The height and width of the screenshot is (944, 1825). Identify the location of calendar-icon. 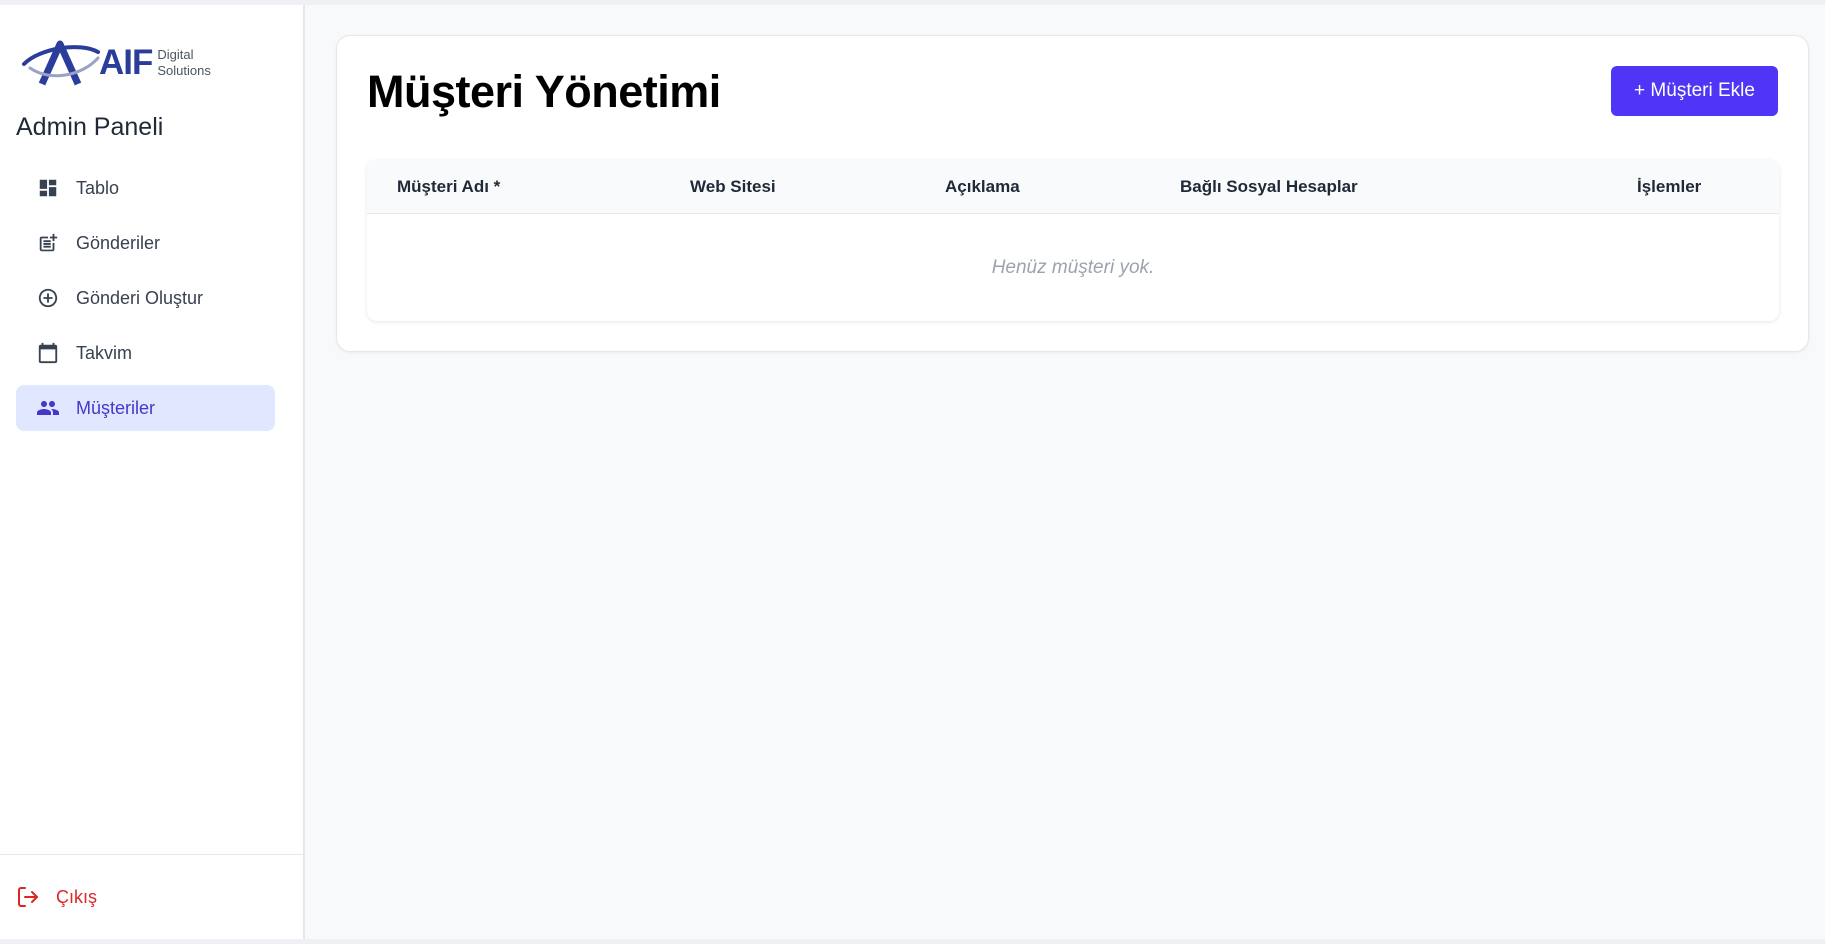
(48, 353).